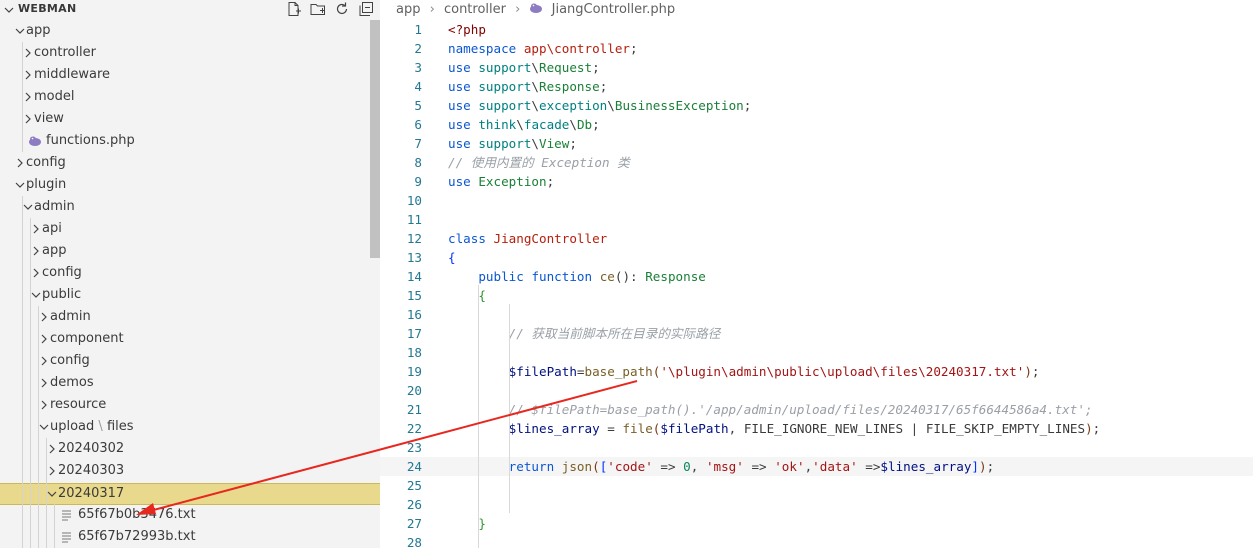 This screenshot has width=1253, height=552. Describe the element at coordinates (816, 447) in the screenshot. I see `code-line: 23` at that location.